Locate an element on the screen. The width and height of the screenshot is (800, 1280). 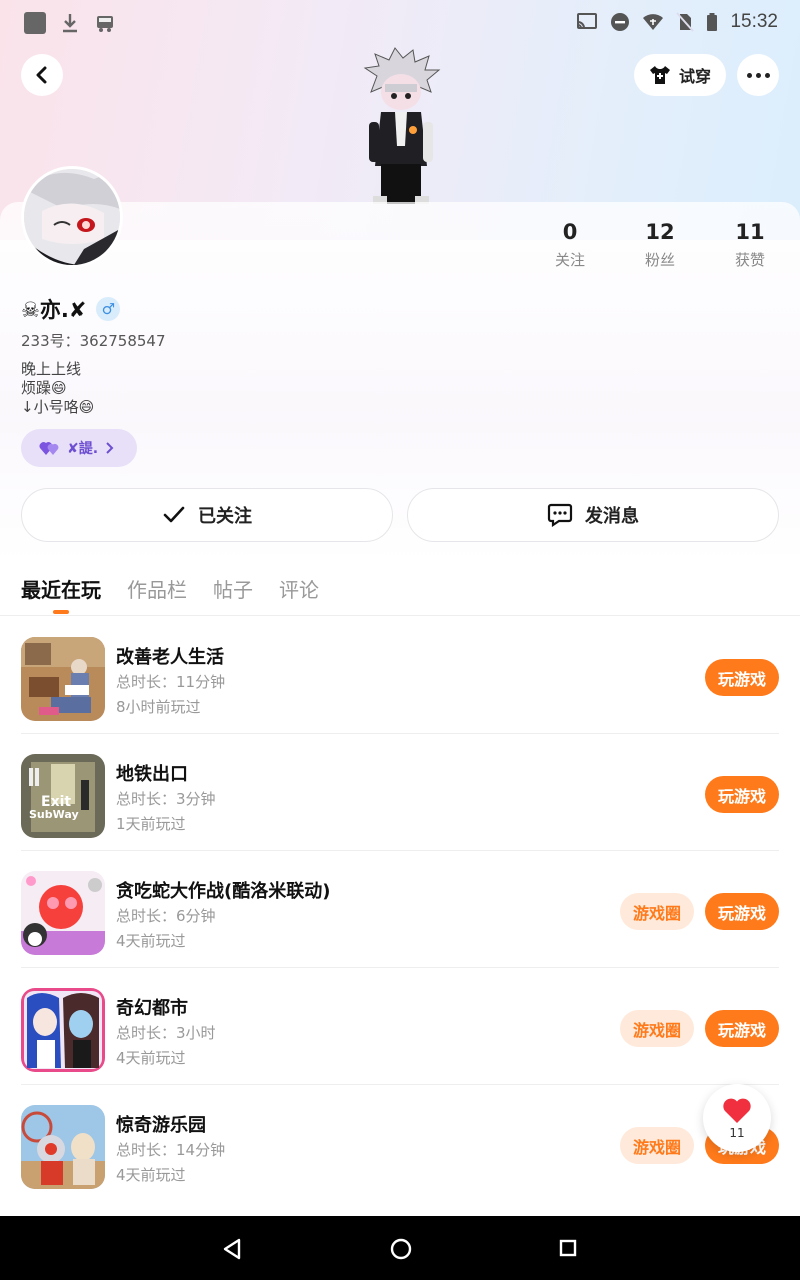
gender-male-icon: ♂ is located at coordinates (108, 309).